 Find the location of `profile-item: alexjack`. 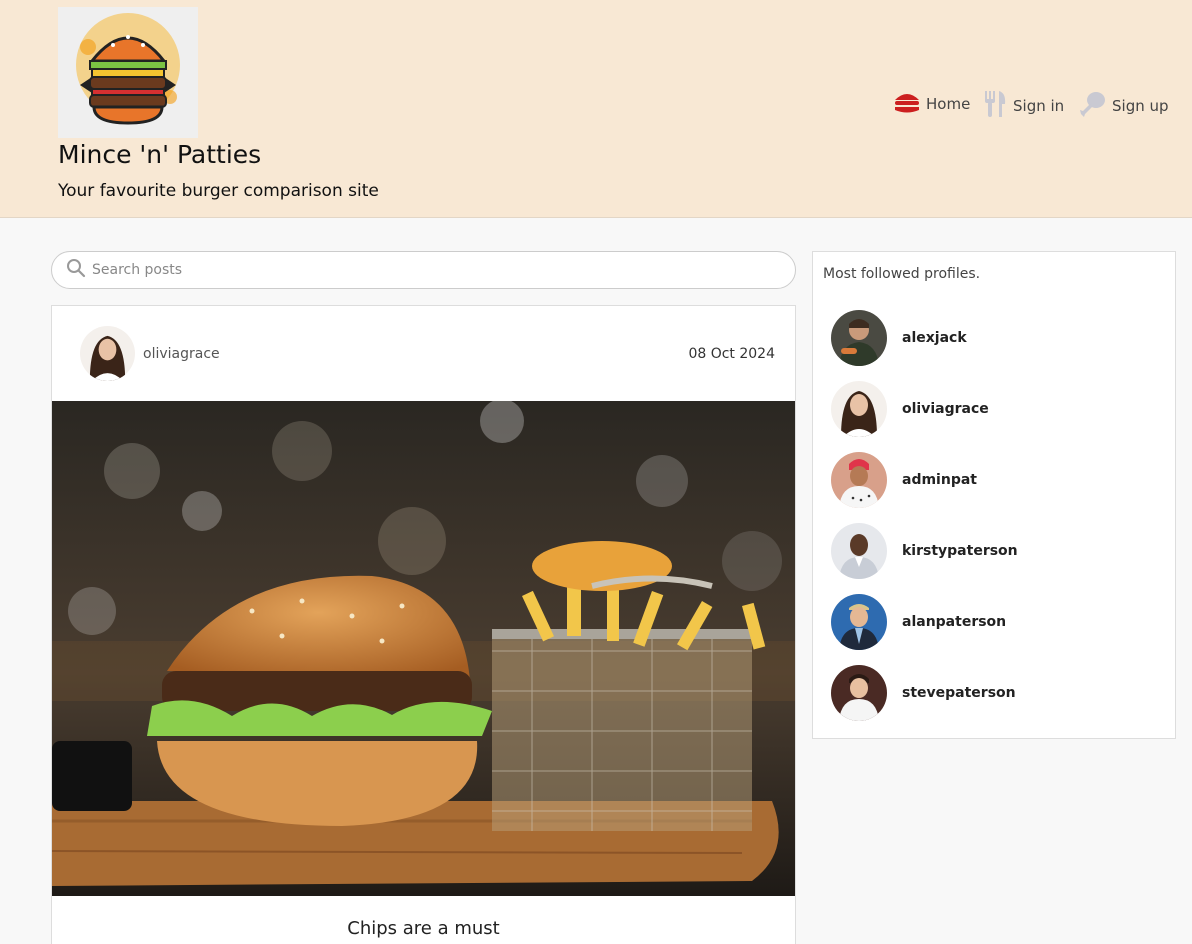

profile-item: alexjack is located at coordinates (924, 337).